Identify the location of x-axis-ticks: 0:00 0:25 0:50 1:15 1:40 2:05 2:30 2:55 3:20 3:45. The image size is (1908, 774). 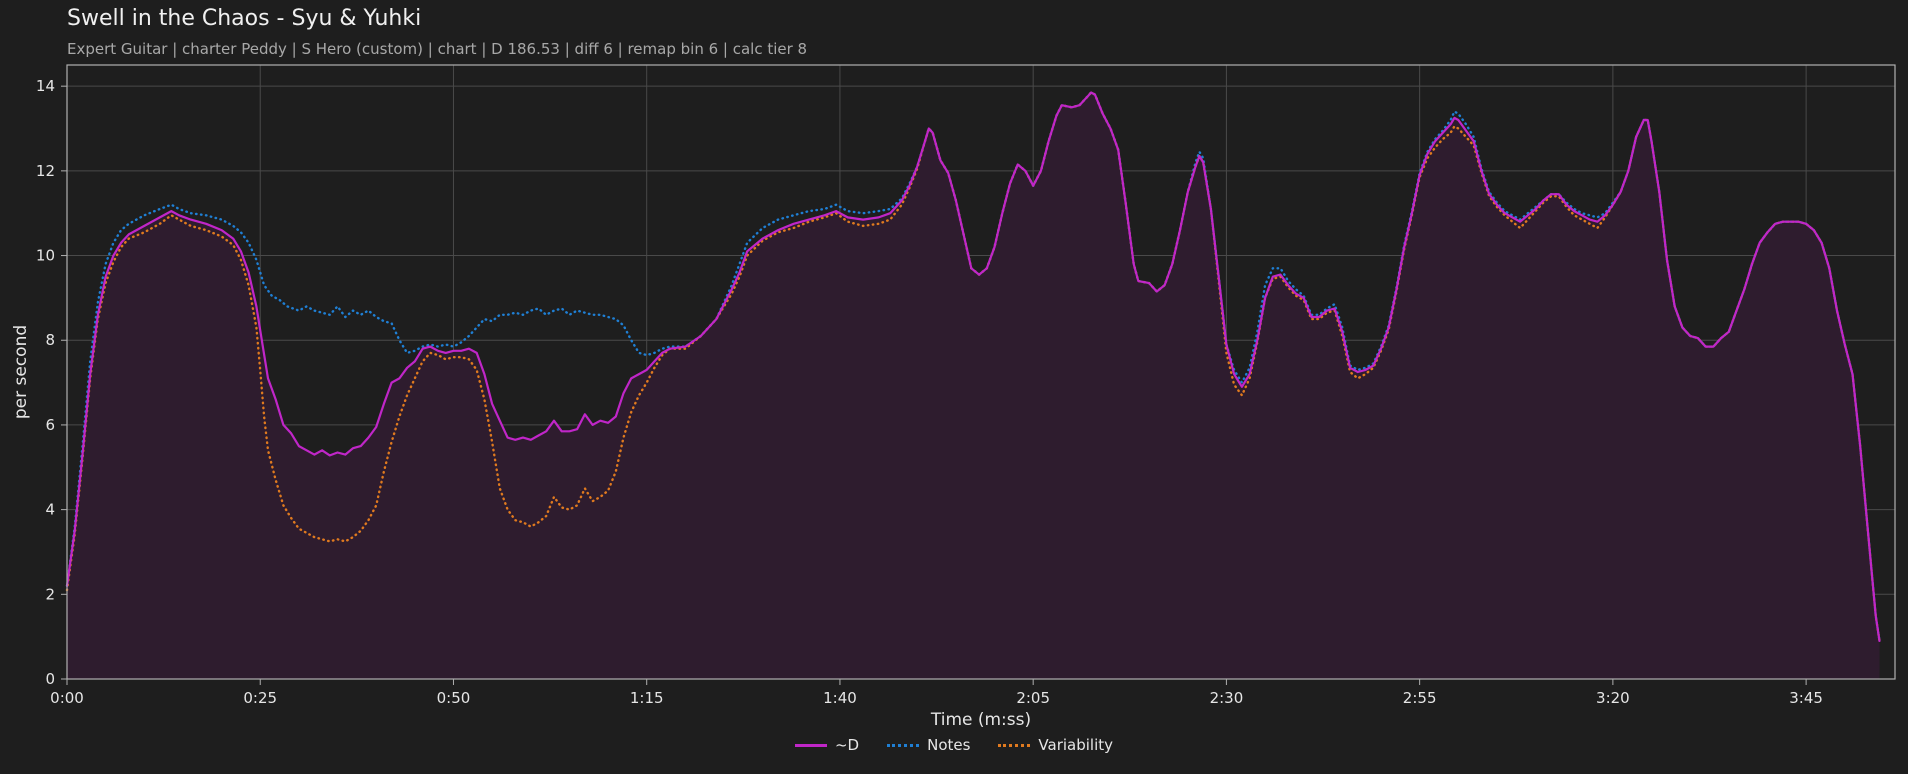
(936, 693).